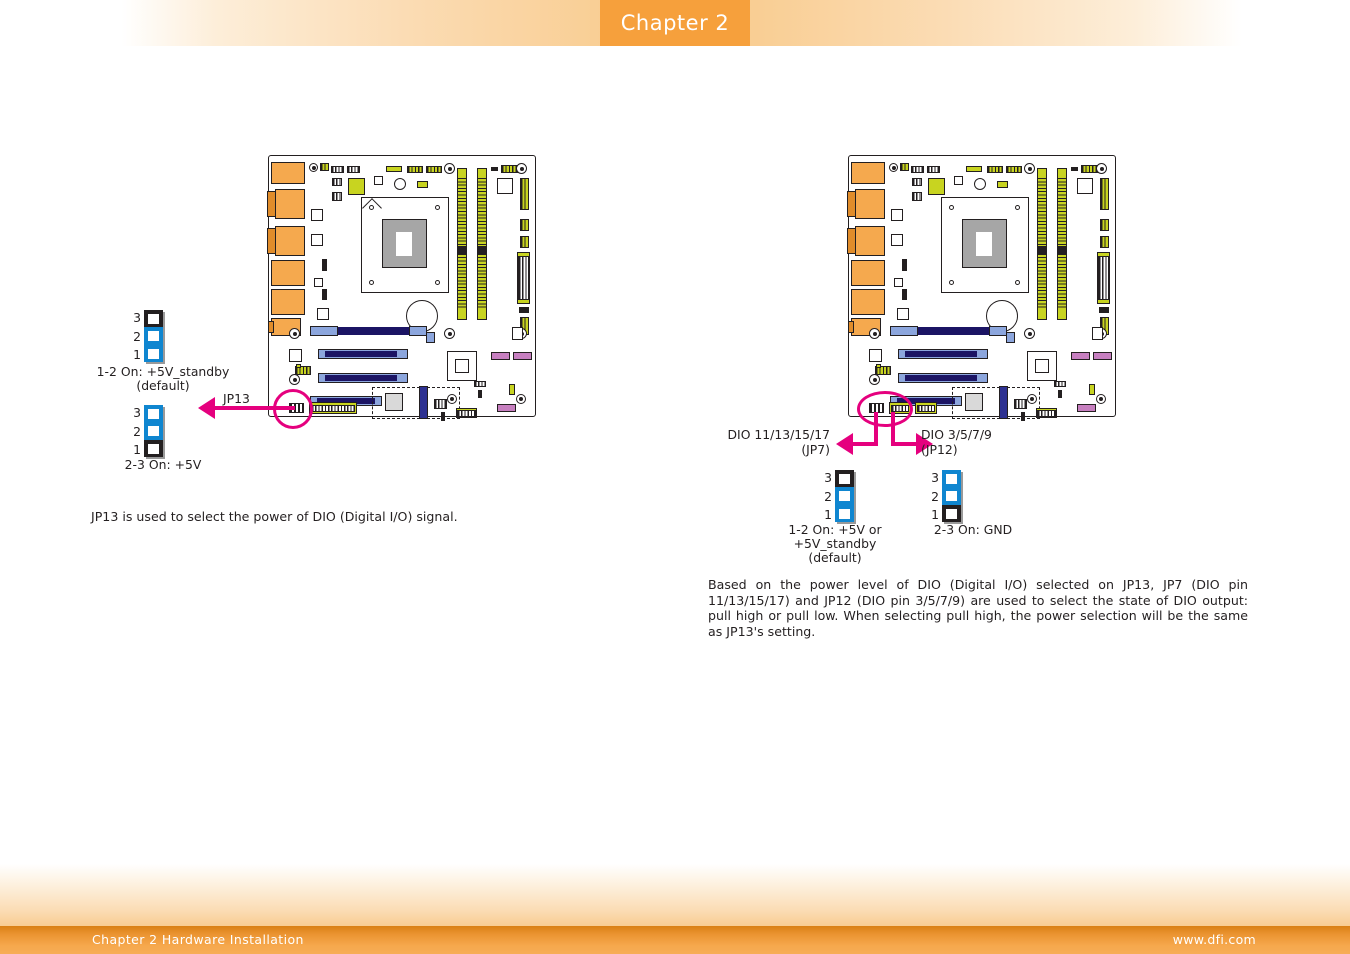 This screenshot has height=954, width=1350. What do you see at coordinates (778, 442) in the screenshot?
I see `callout-label-jp7: DIO 11/13/15/17 (JP7)` at bounding box center [778, 442].